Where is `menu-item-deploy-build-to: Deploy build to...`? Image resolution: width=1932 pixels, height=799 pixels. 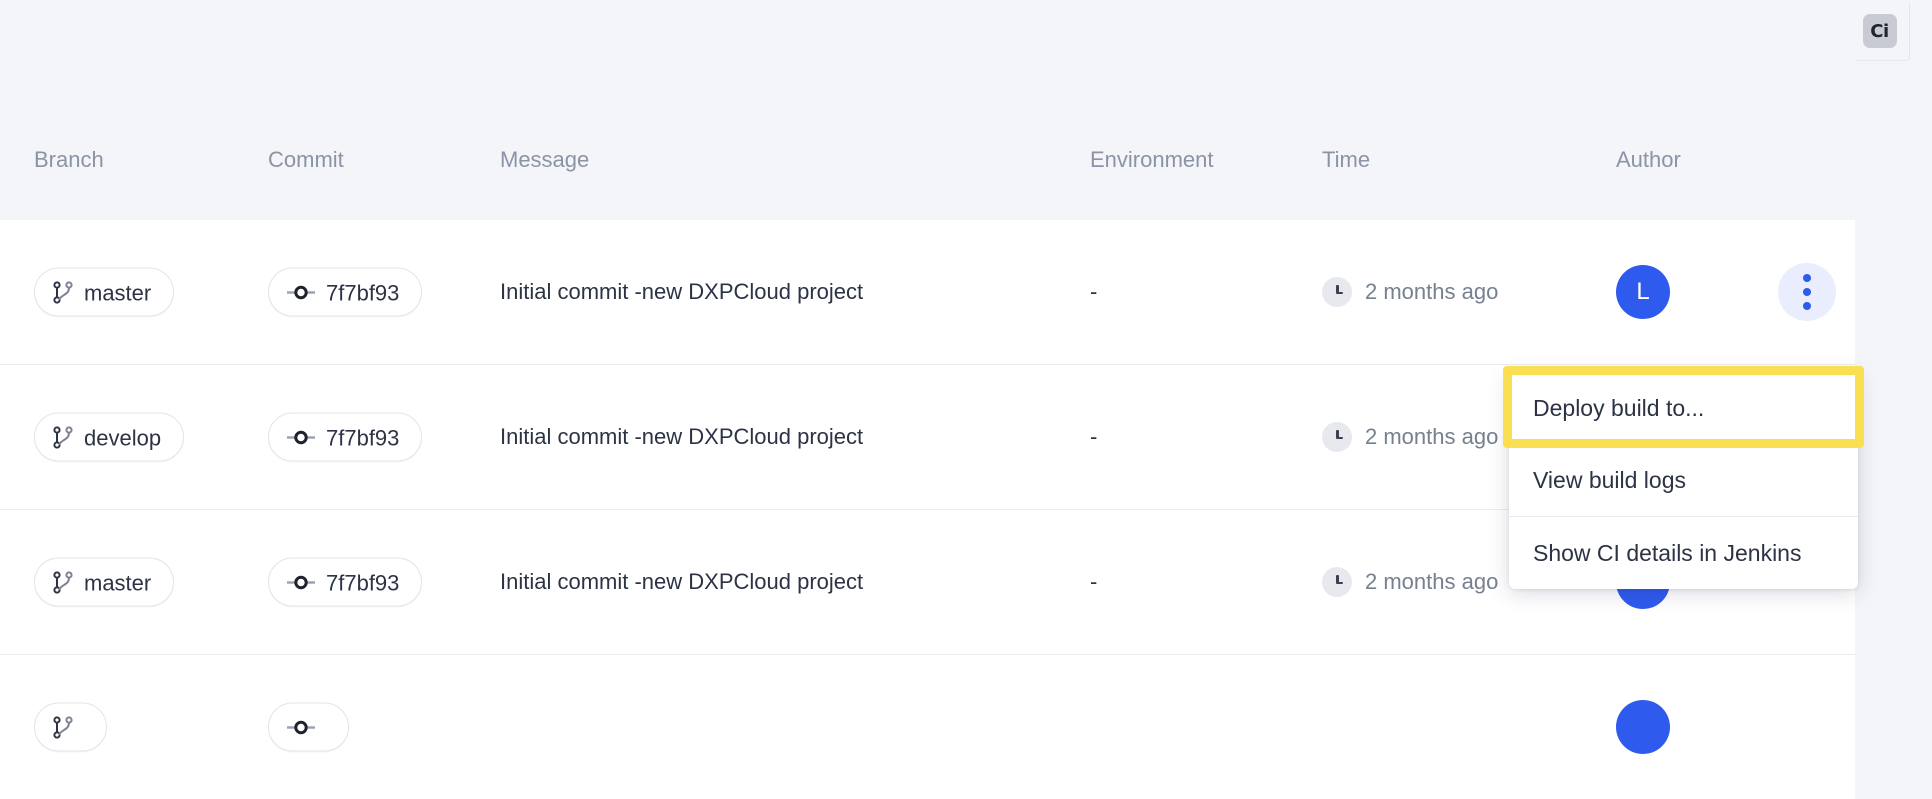 menu-item-deploy-build-to: Deploy build to... is located at coordinates (1683, 408).